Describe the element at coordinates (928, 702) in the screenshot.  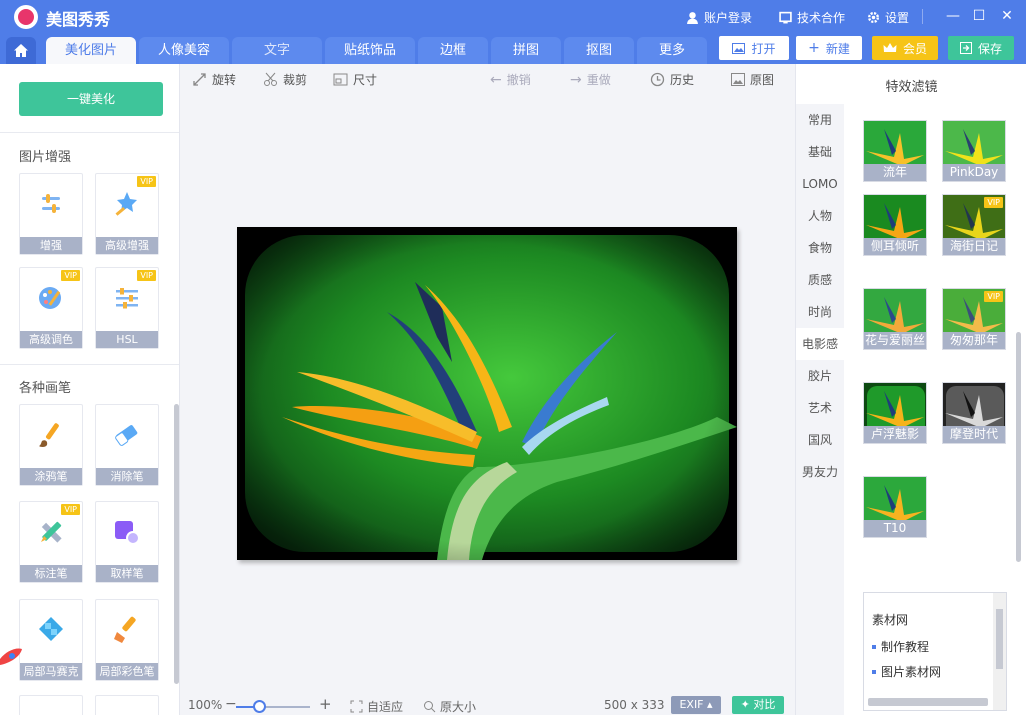
I see `ad-horizontal-scroll-thumb` at that location.